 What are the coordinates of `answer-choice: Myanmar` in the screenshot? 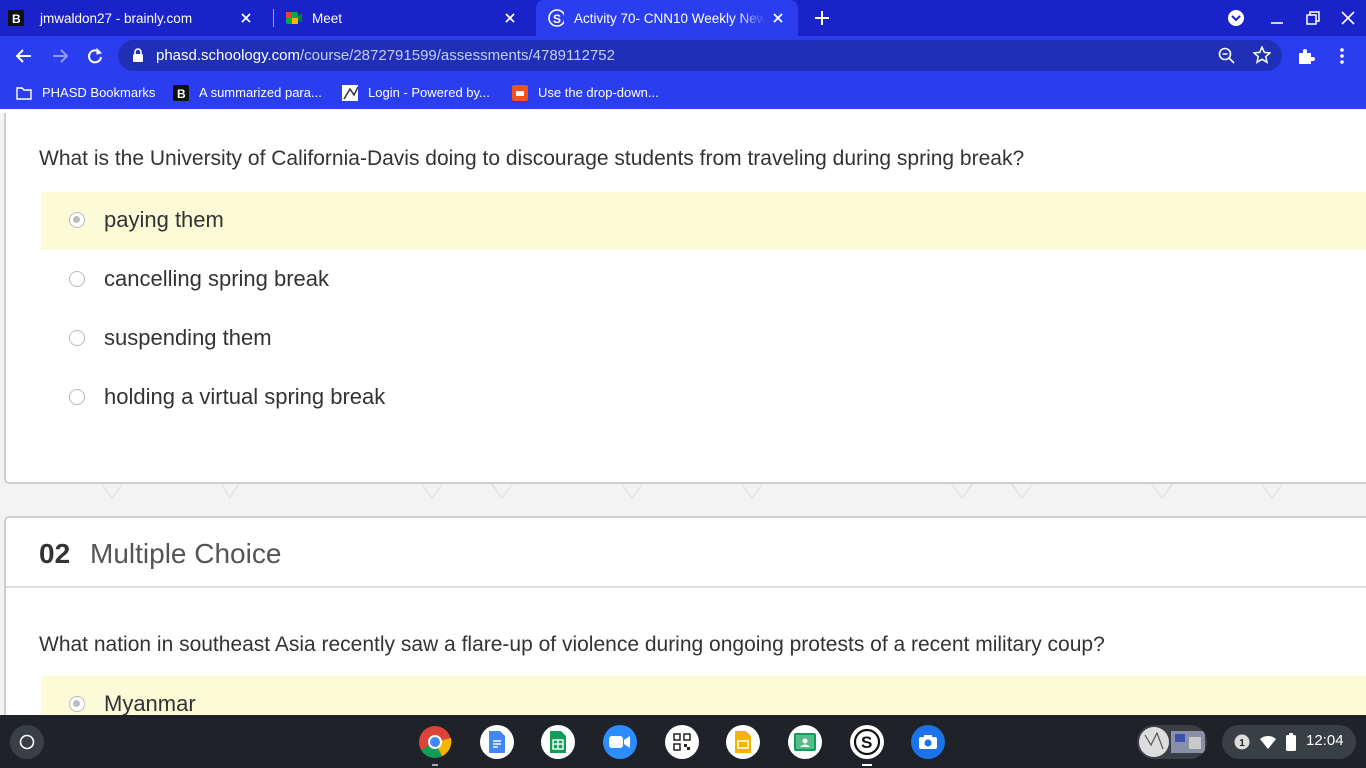 It's located at (703, 695).